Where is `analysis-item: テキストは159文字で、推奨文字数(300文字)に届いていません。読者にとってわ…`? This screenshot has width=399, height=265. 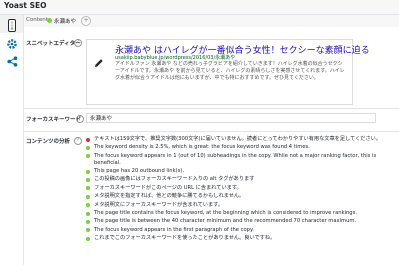
analysis-item: テキストは159文字で、推奨文字数(300文字)に届いていません。読者にとってわ… is located at coordinates (238, 139).